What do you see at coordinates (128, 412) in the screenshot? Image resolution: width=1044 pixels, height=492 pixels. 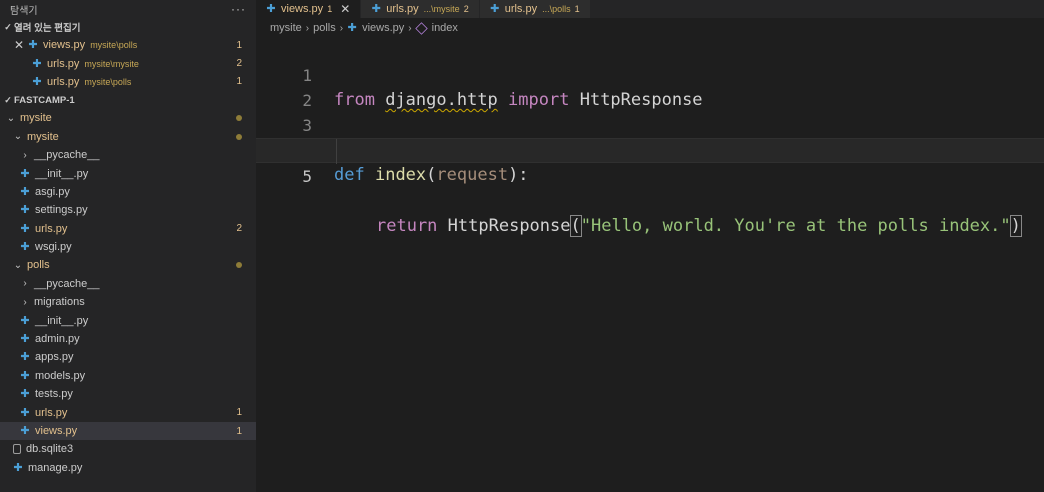 I see `tree-file: ✚ urls.py 1` at bounding box center [128, 412].